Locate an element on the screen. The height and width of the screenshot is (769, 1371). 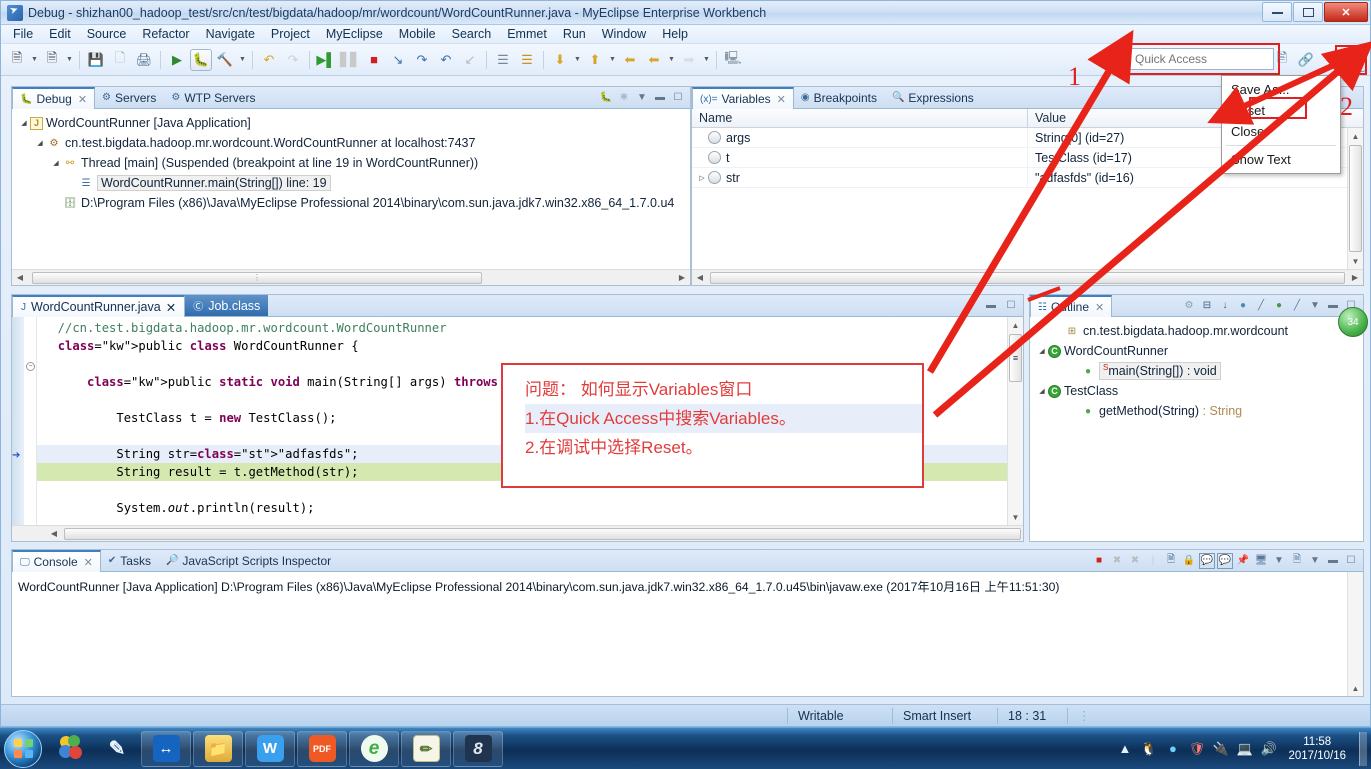
new-java-icon: 🗎 is located at coordinates (52, 60).